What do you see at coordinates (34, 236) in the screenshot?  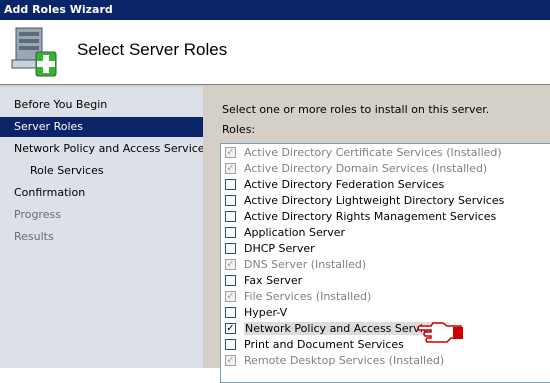 I see `sidebar-item-results: Results` at bounding box center [34, 236].